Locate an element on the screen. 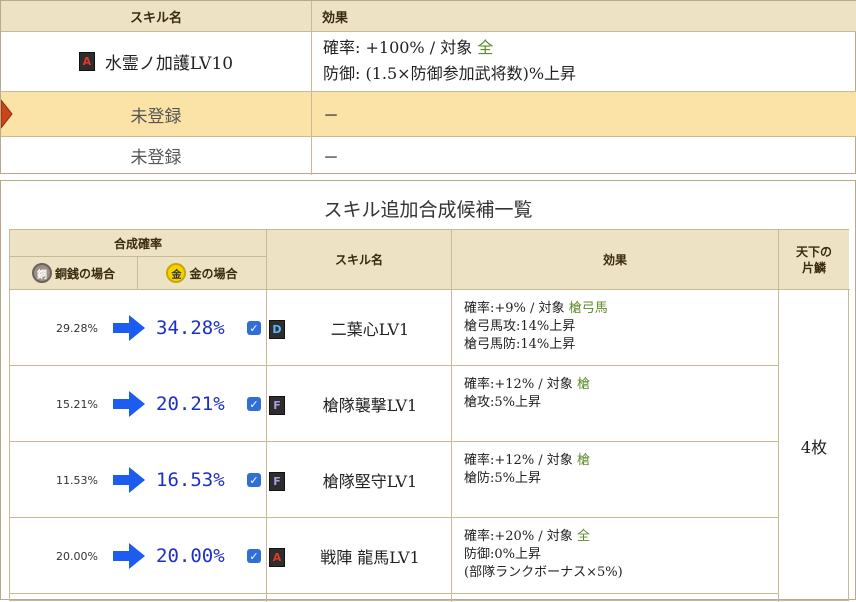  effect-target: 槍弓馬 is located at coordinates (588, 308).